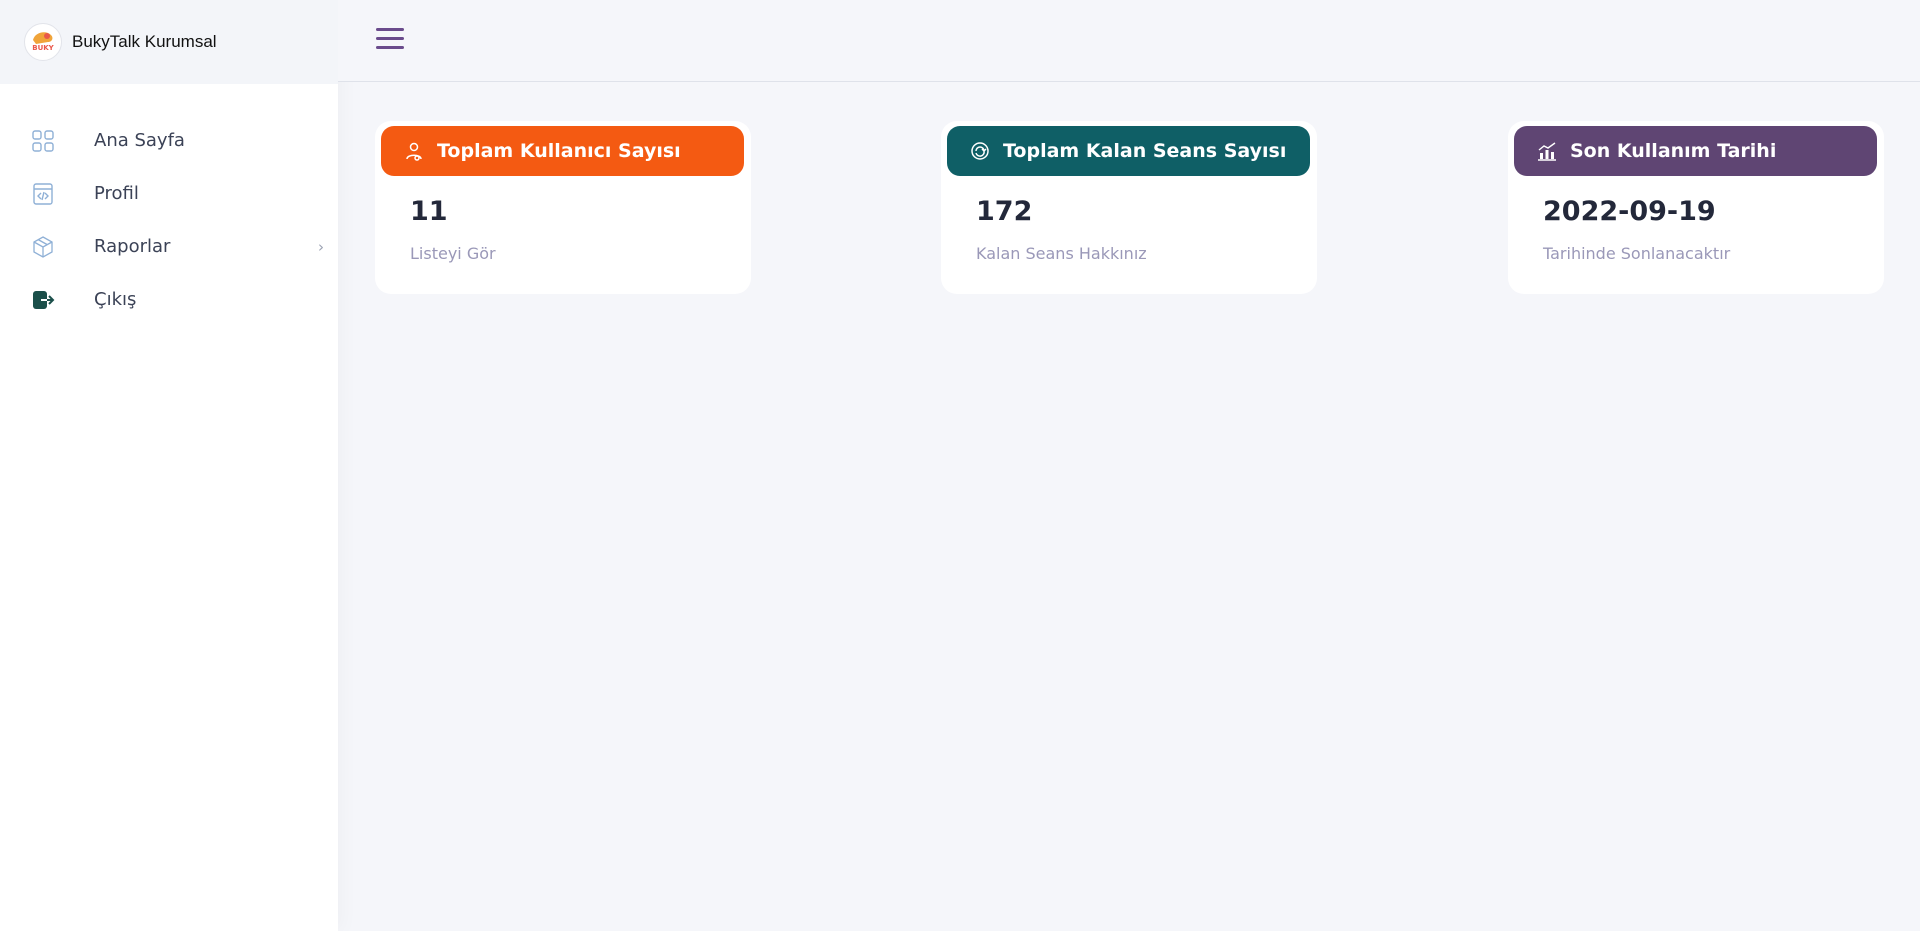 The image size is (1920, 931). Describe the element at coordinates (144, 41) in the screenshot. I see `brand-name: BukyTalk Kurumsal` at that location.